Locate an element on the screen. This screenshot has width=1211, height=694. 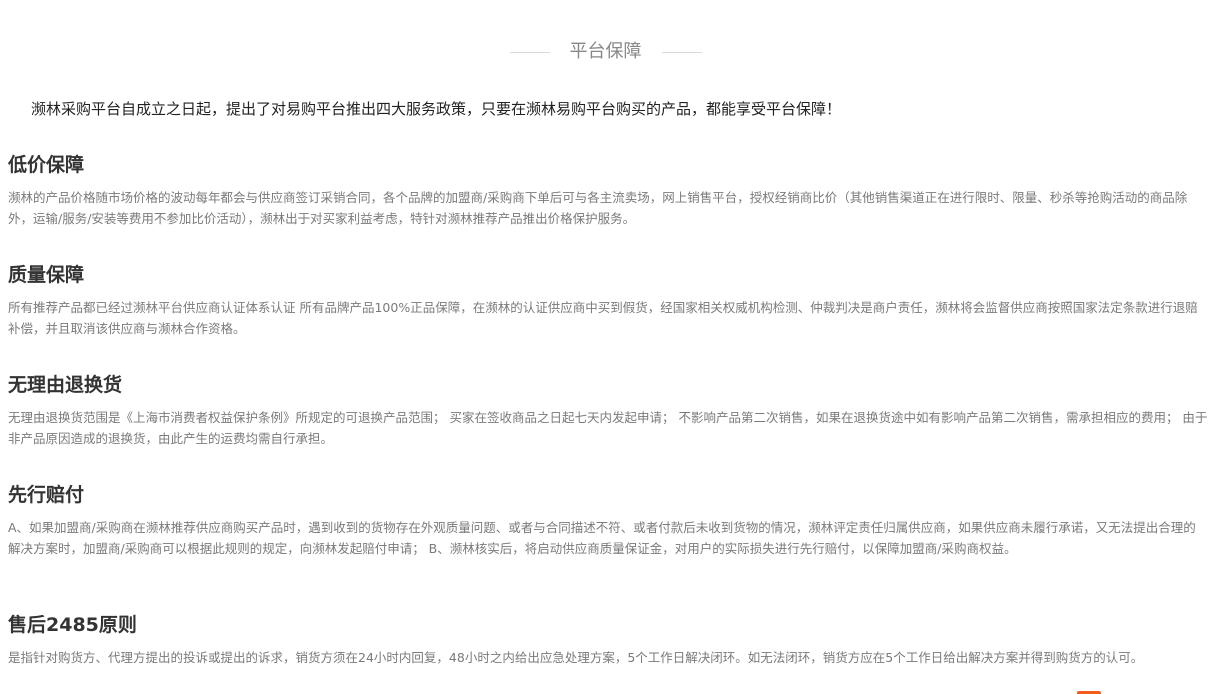
policy-heading: 先行赔付 is located at coordinates (46, 495).